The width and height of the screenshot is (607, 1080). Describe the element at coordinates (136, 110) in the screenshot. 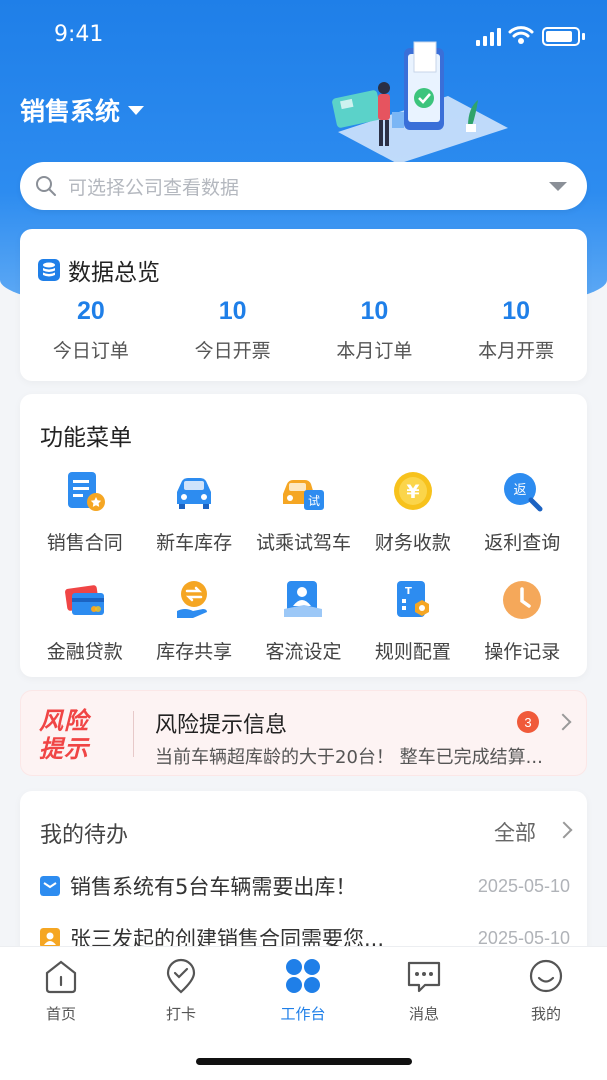

I see `caret-down-icon` at that location.